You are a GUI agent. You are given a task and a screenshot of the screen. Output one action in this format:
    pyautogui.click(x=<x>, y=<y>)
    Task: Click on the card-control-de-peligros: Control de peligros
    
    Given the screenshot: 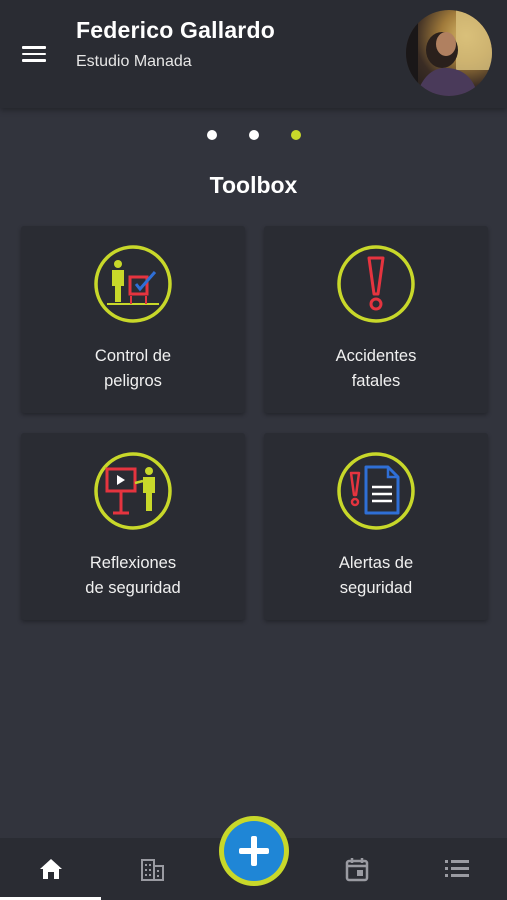 What is the action you would take?
    pyautogui.click(x=133, y=319)
    